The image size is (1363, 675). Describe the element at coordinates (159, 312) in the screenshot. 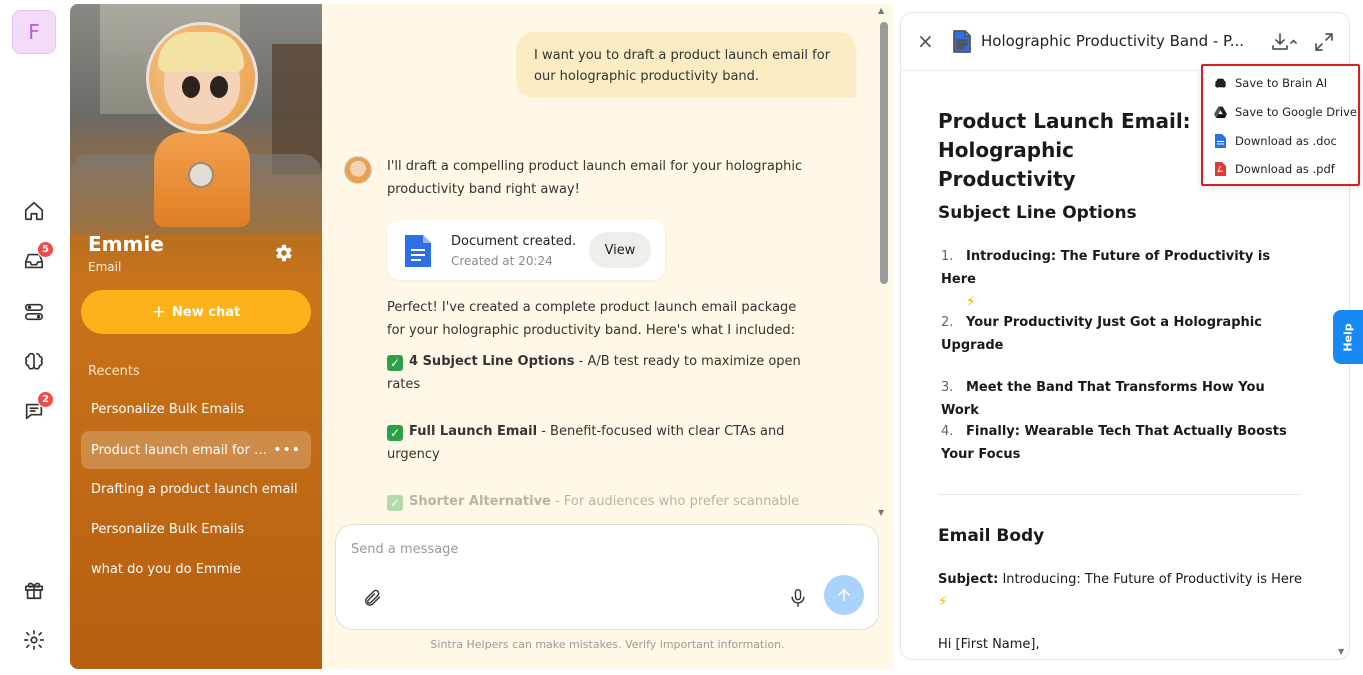

I see `plus-icon: +` at that location.